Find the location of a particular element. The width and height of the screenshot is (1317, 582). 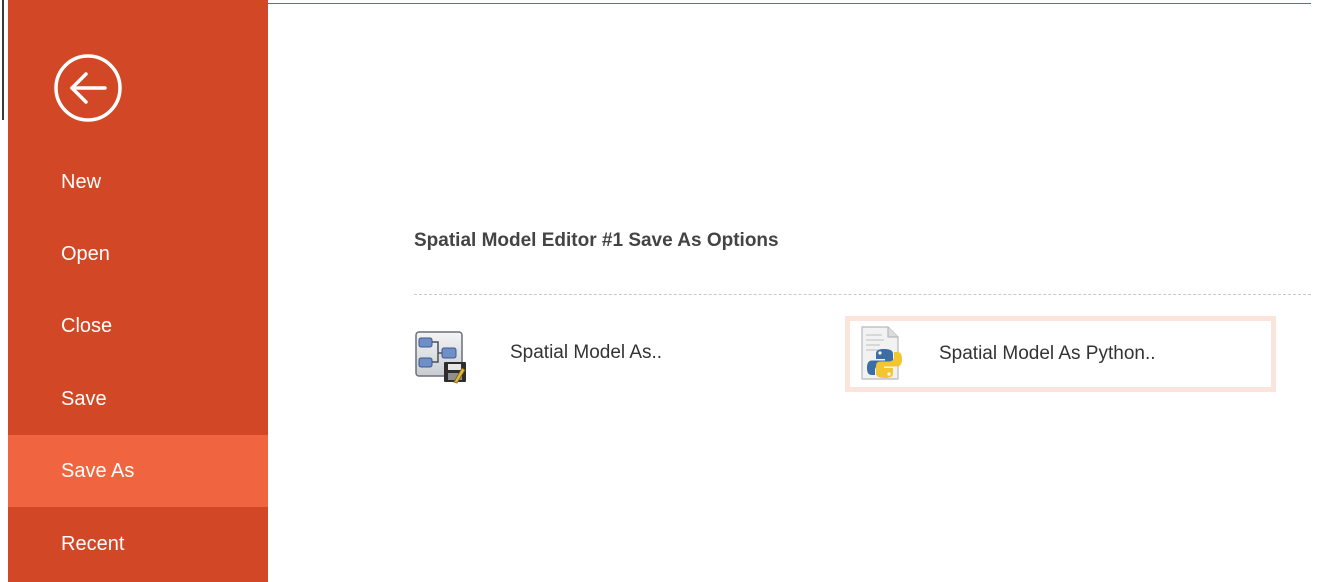

nav-item-label: New is located at coordinates (81, 182).